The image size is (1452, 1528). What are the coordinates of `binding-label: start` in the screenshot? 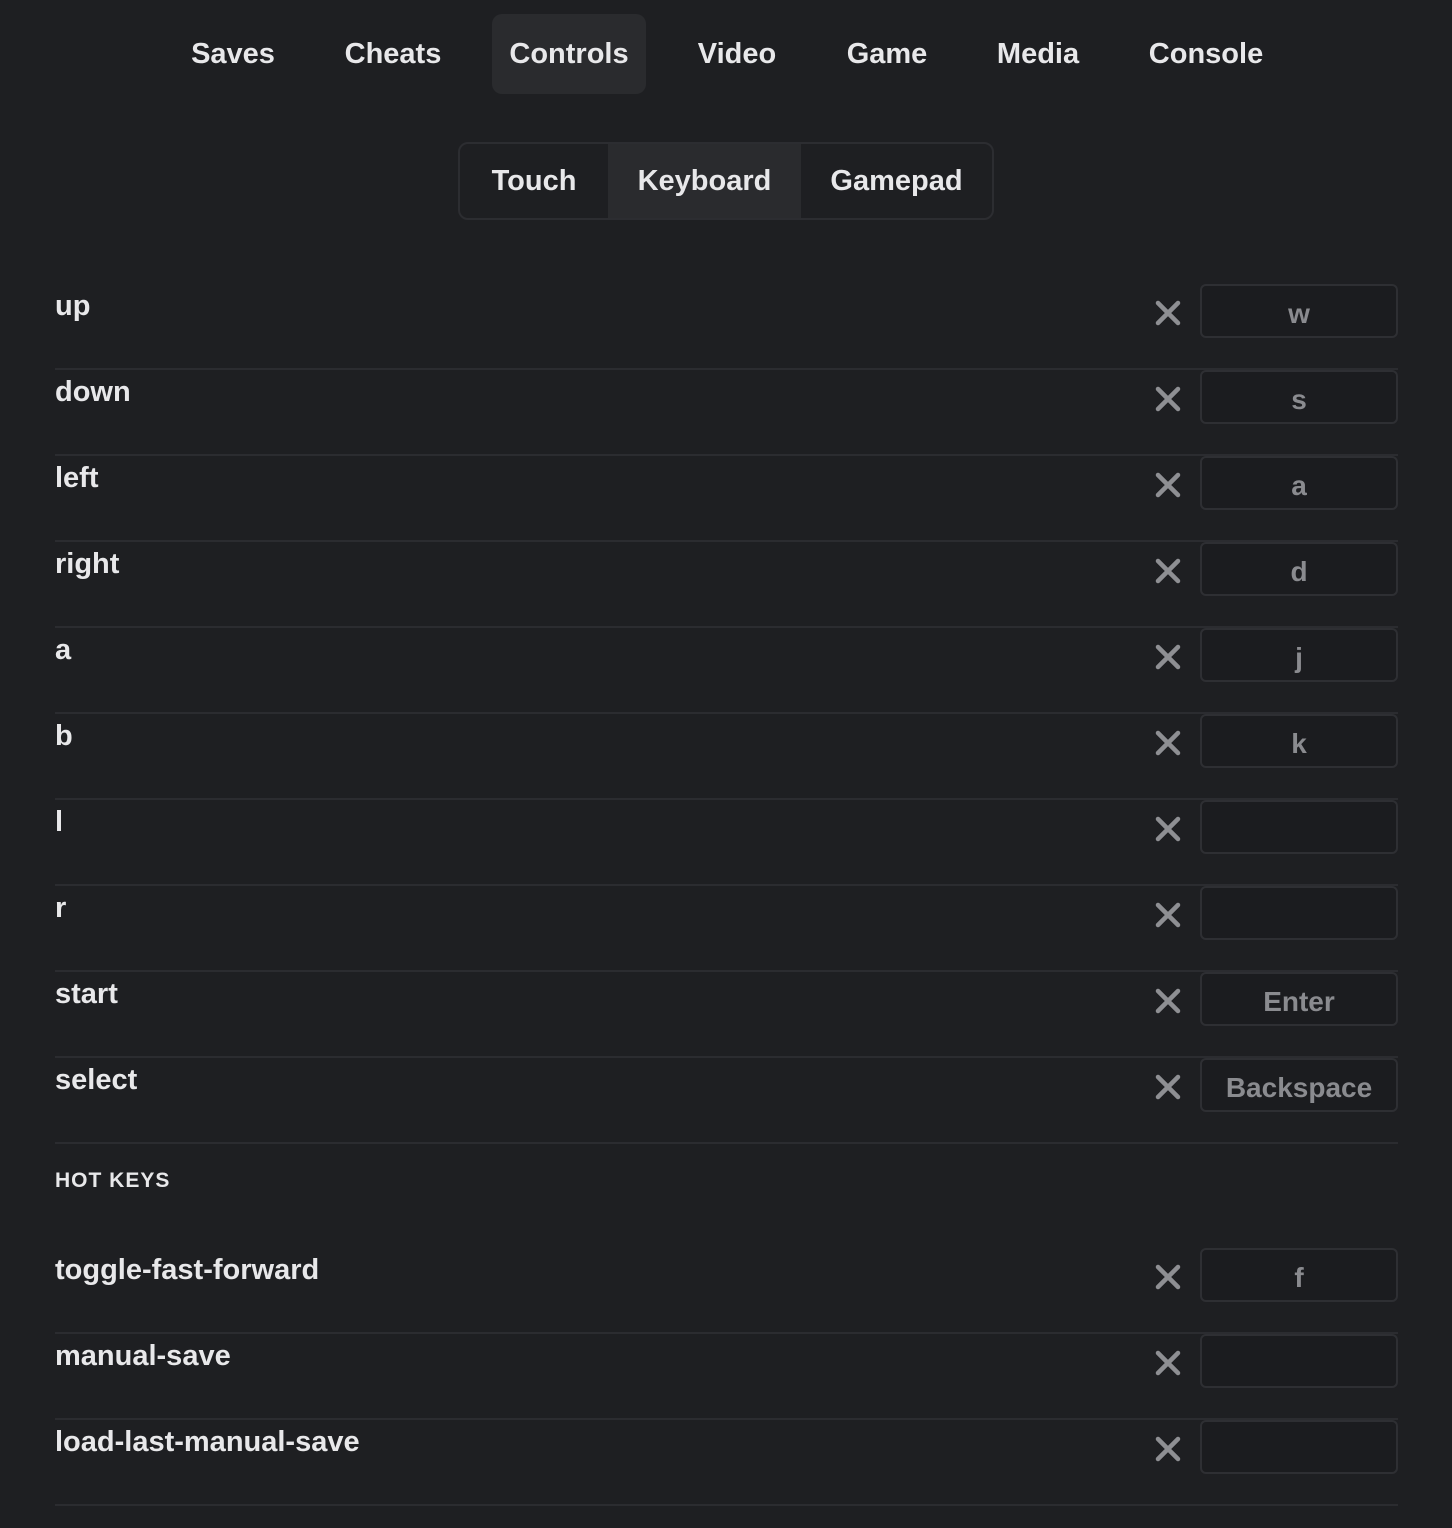 It's located at (86, 994).